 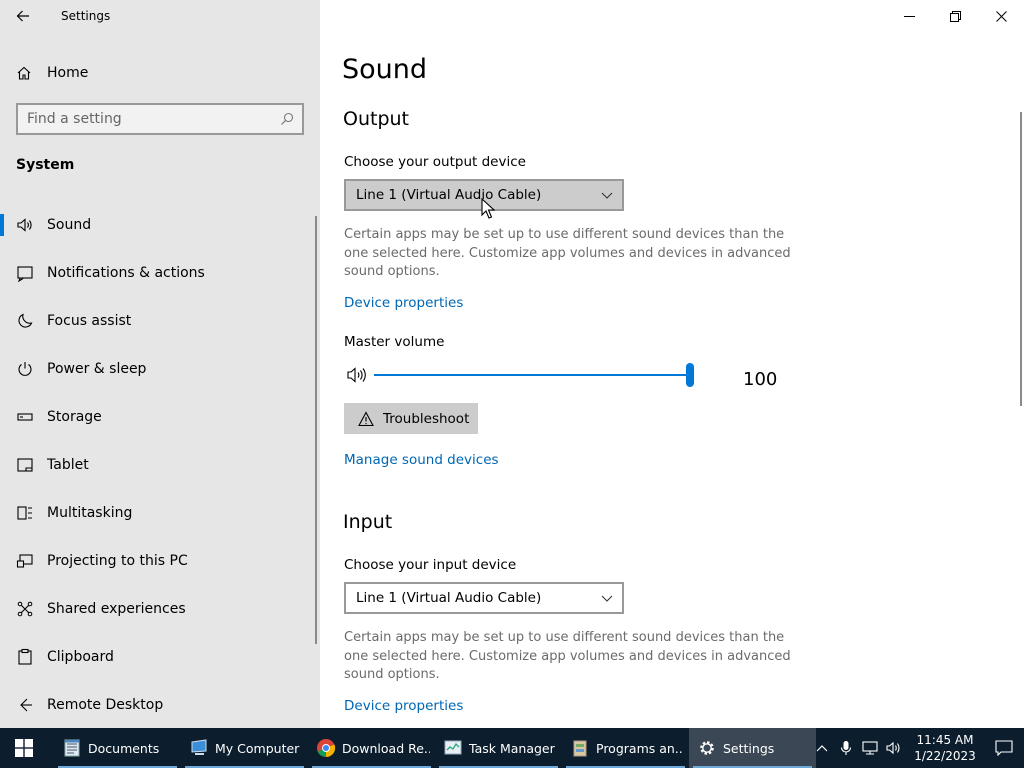 What do you see at coordinates (945, 756) in the screenshot?
I see `clock-date: 1/22/2023` at bounding box center [945, 756].